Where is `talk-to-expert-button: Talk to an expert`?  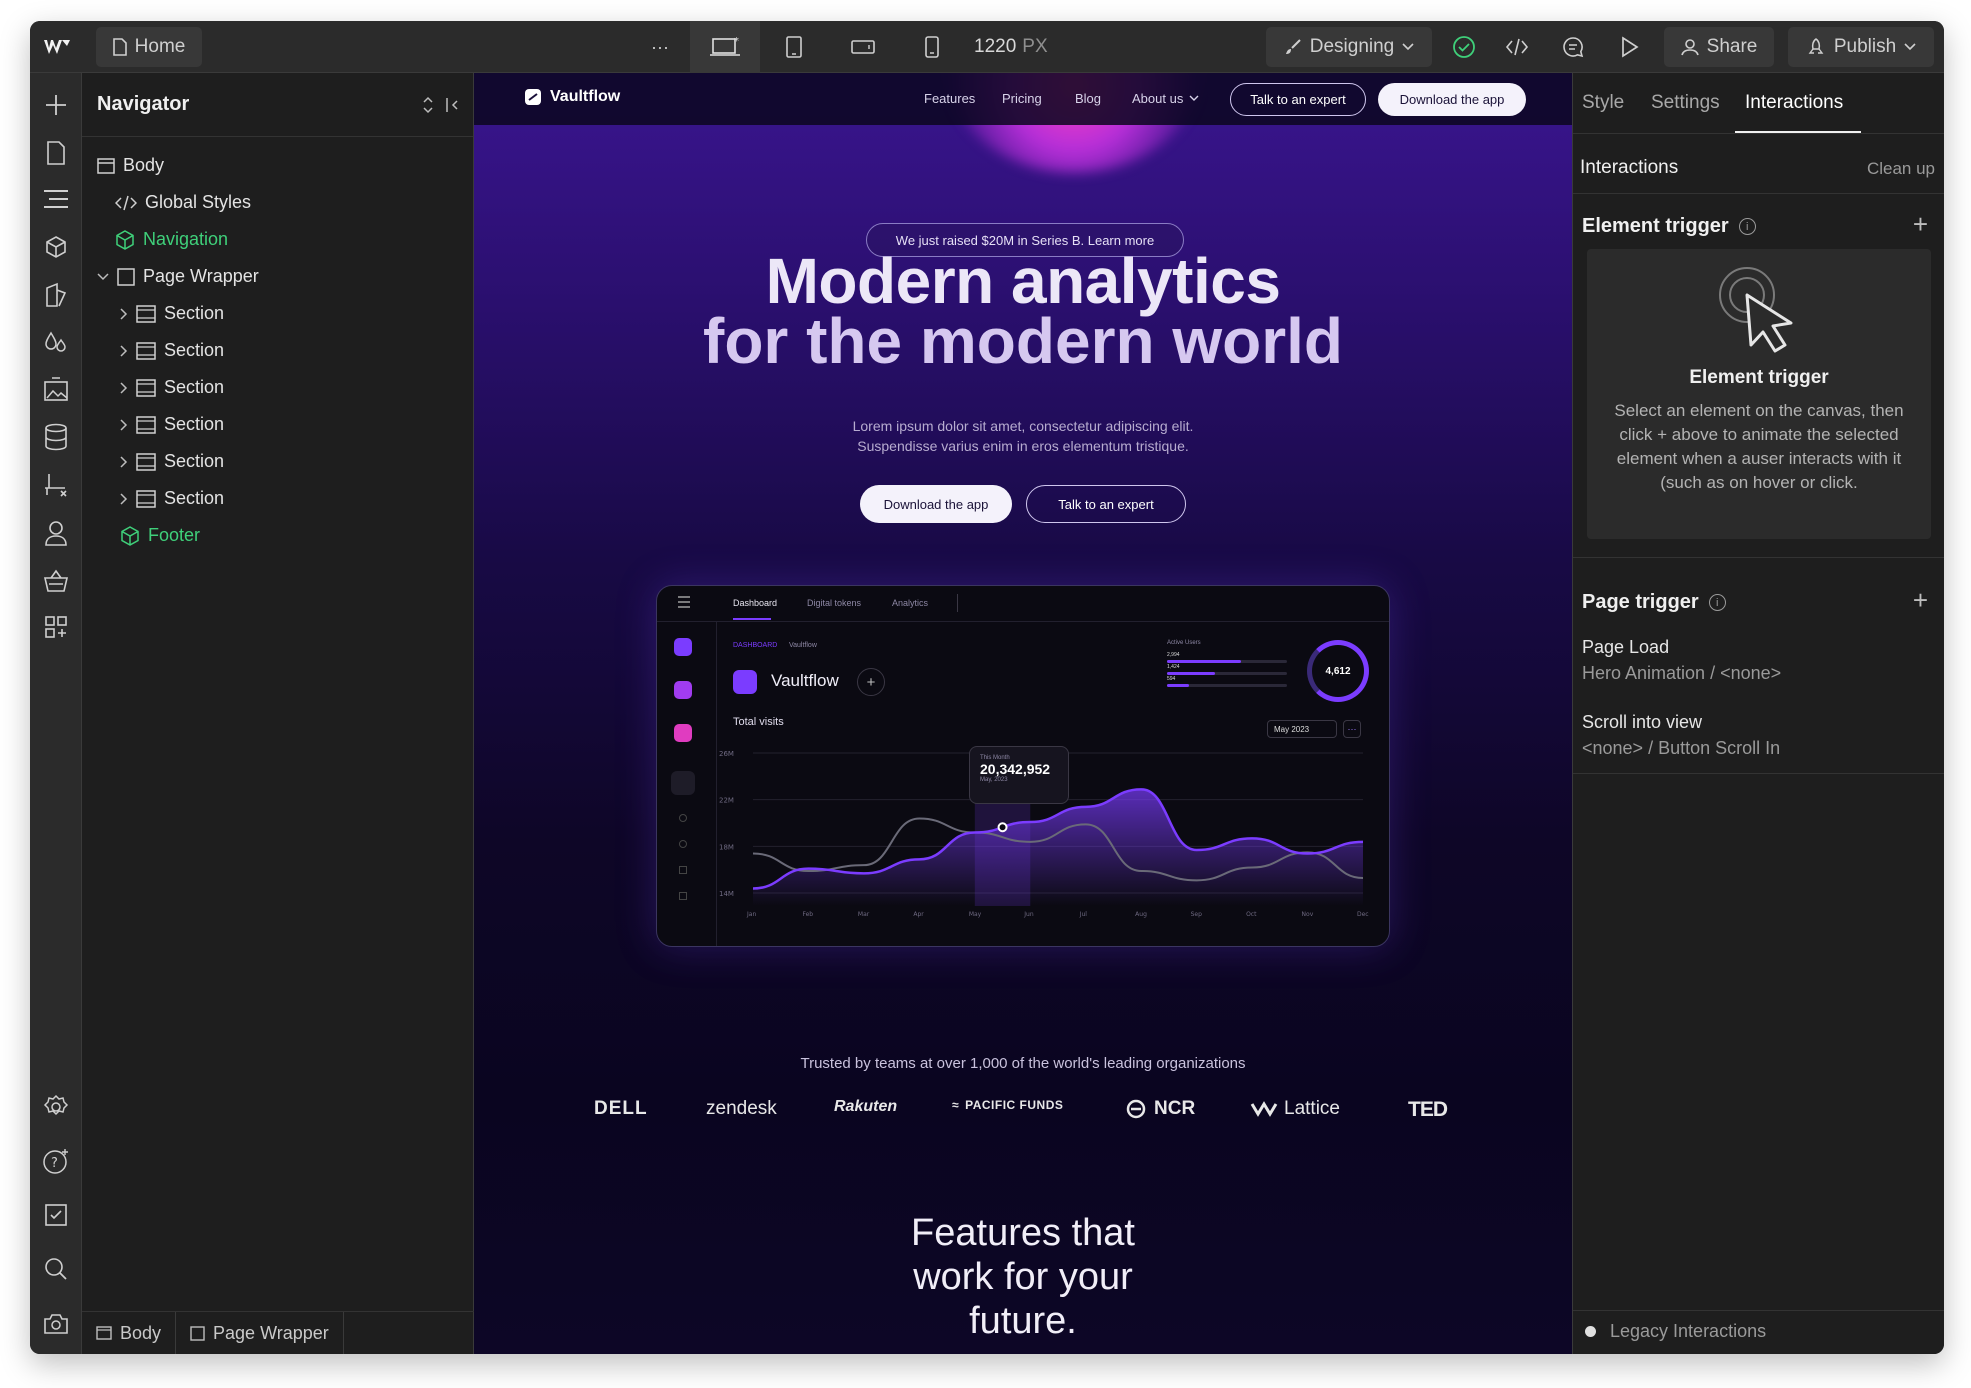
talk-to-expert-button: Talk to an expert is located at coordinates (1298, 99).